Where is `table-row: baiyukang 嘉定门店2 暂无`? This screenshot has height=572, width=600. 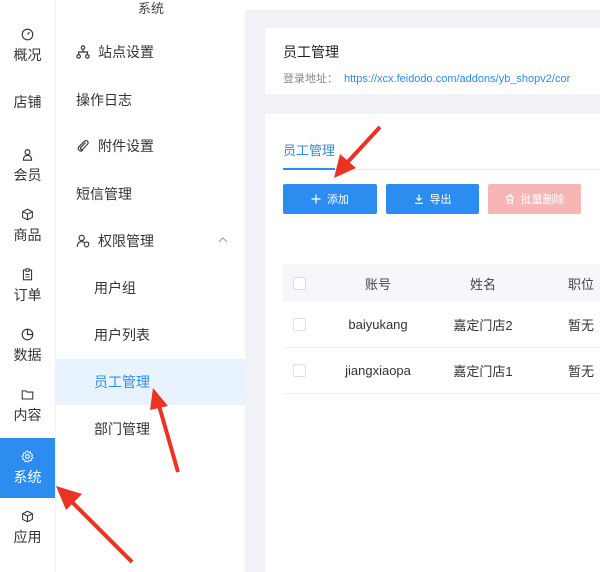
table-row: baiyukang 嘉定门店2 暂无 is located at coordinates (441, 325).